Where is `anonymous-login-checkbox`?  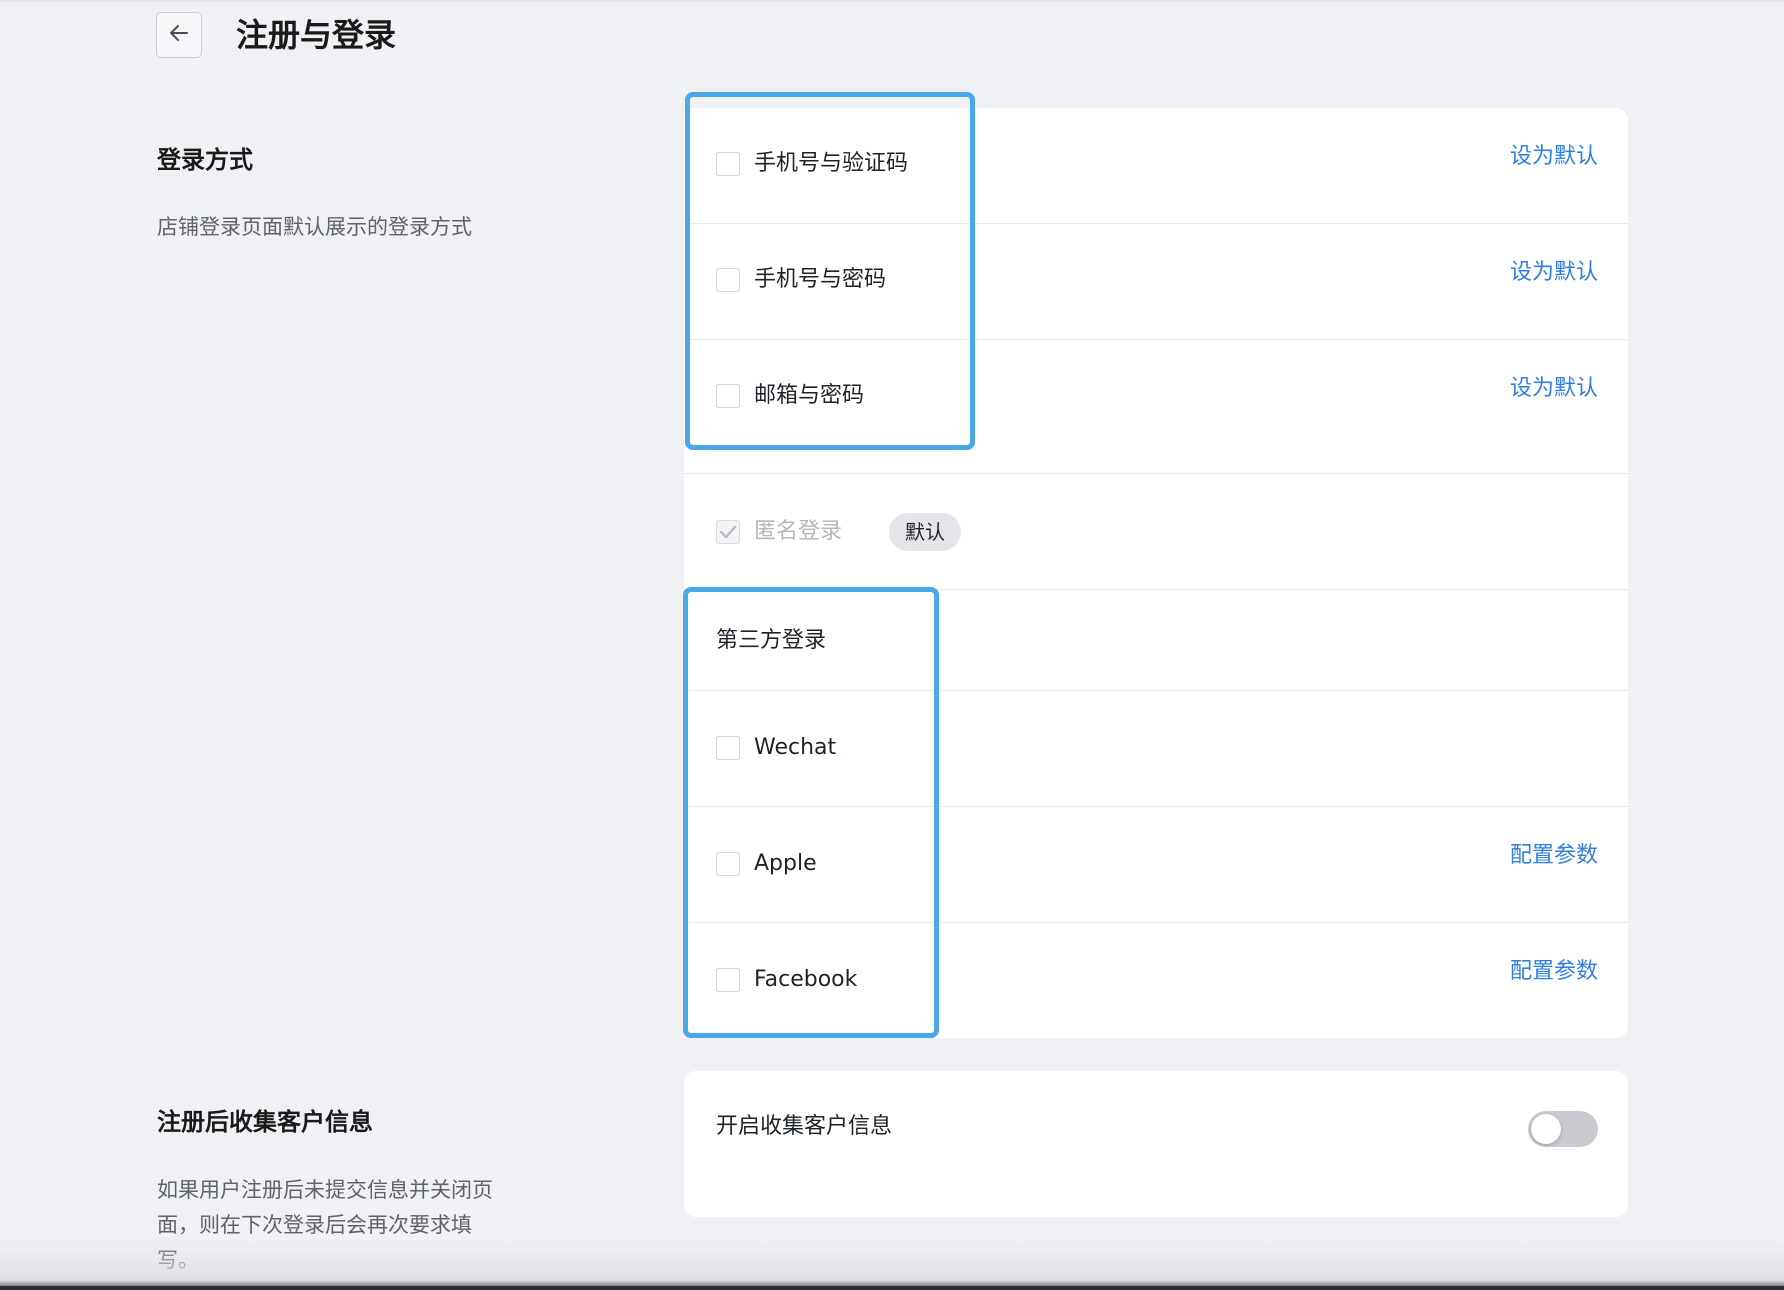
anonymous-login-checkbox is located at coordinates (728, 532).